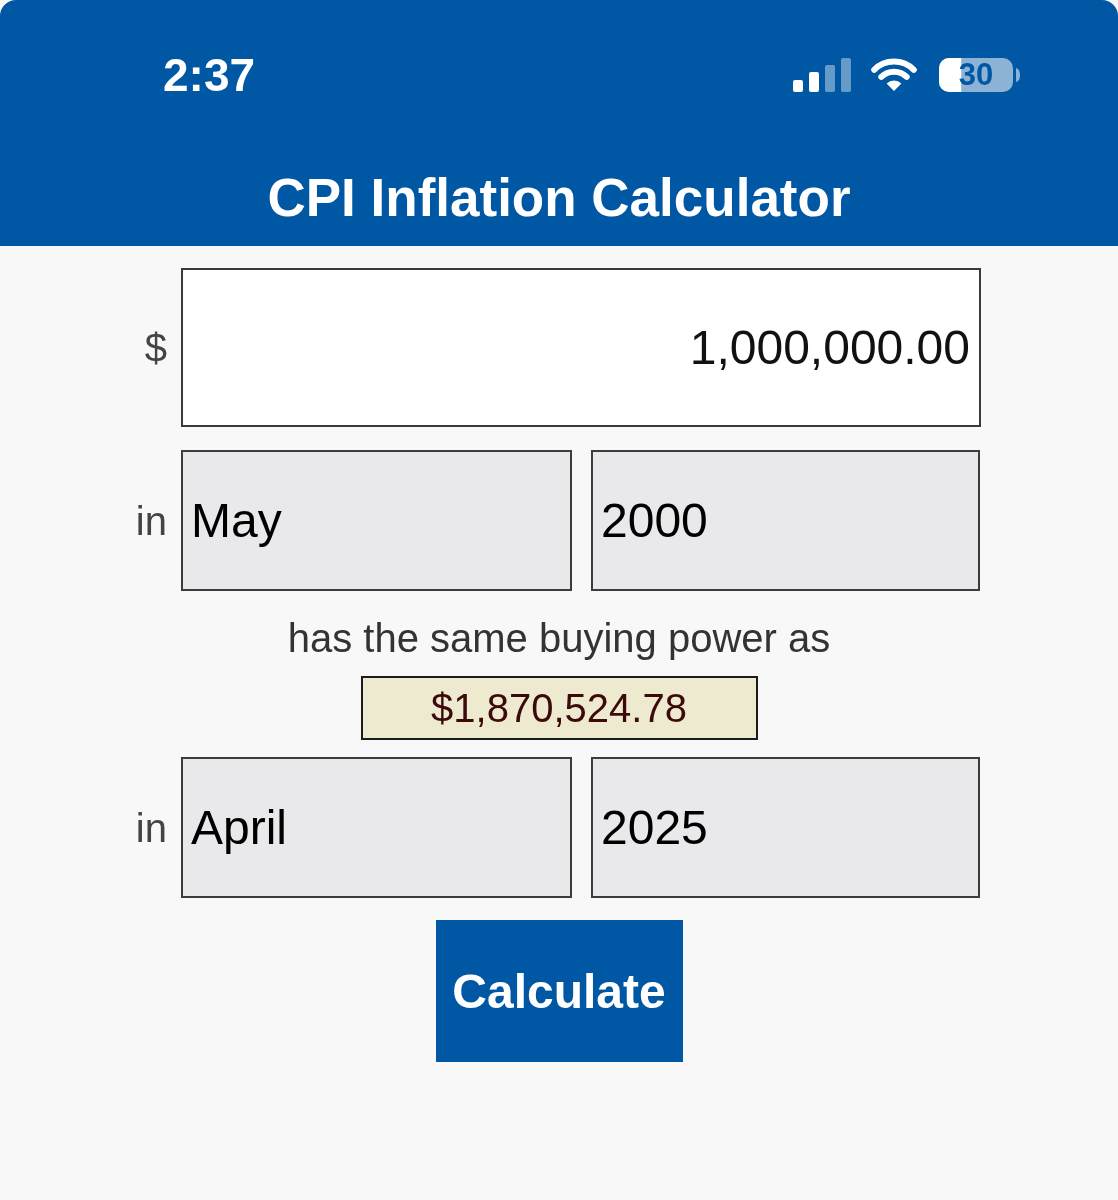 The image size is (1118, 1200). I want to click on page-title: CPI Inflation Calculator, so click(559, 197).